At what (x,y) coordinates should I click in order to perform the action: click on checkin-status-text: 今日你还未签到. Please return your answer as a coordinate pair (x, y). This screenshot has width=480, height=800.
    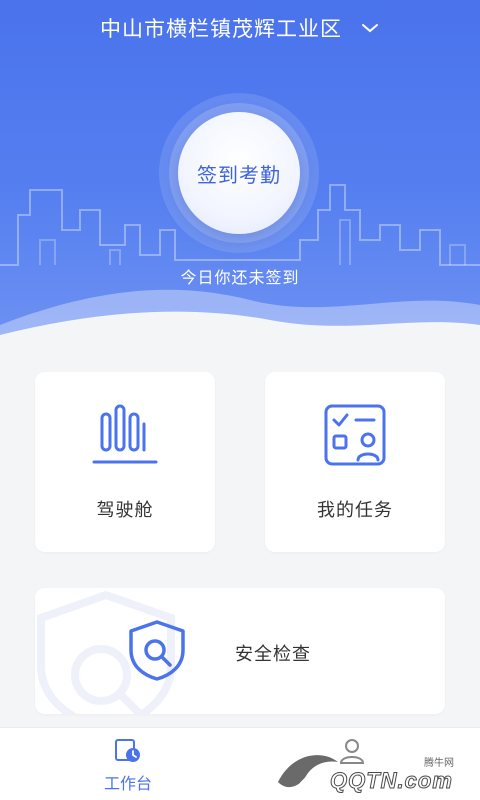
    Looking at the image, I should click on (240, 277).